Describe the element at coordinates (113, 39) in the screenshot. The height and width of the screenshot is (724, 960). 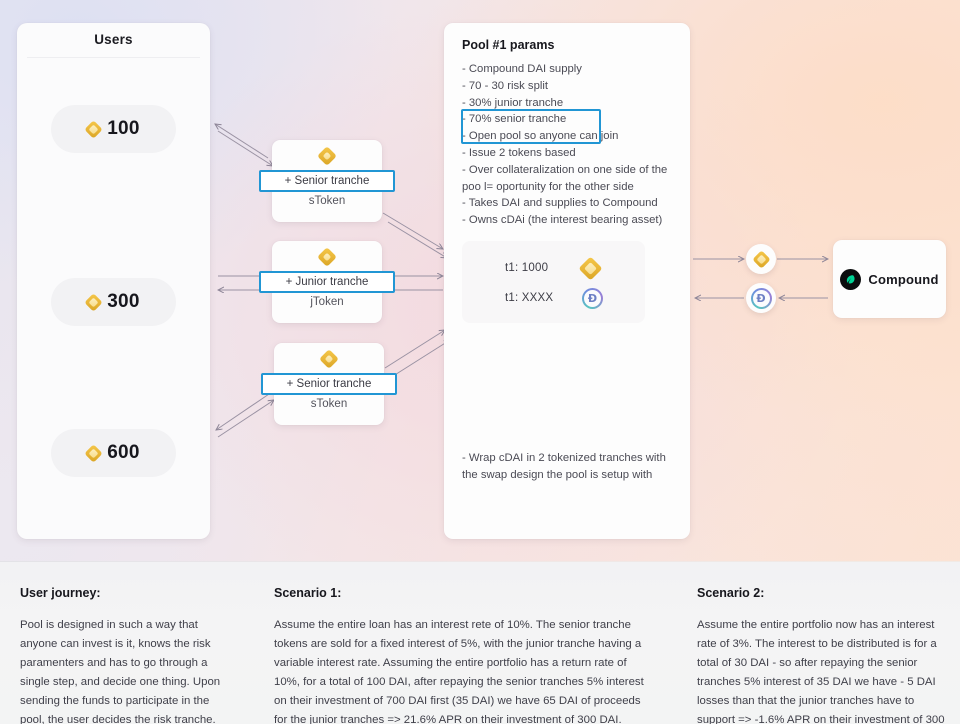
I see `users-panel-title: Users` at that location.